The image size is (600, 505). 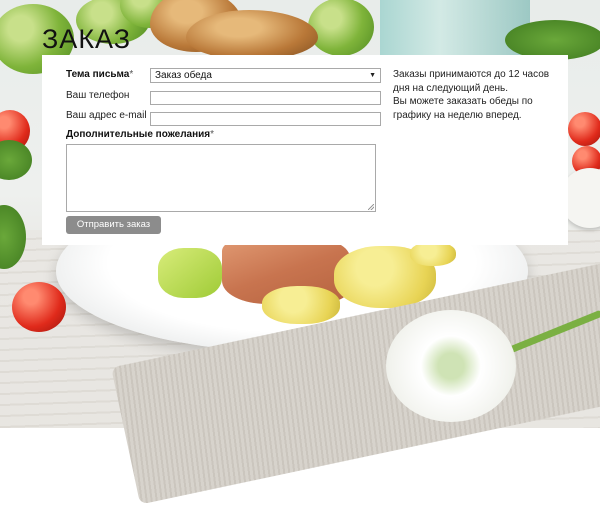 What do you see at coordinates (265, 119) in the screenshot?
I see `email-input` at bounding box center [265, 119].